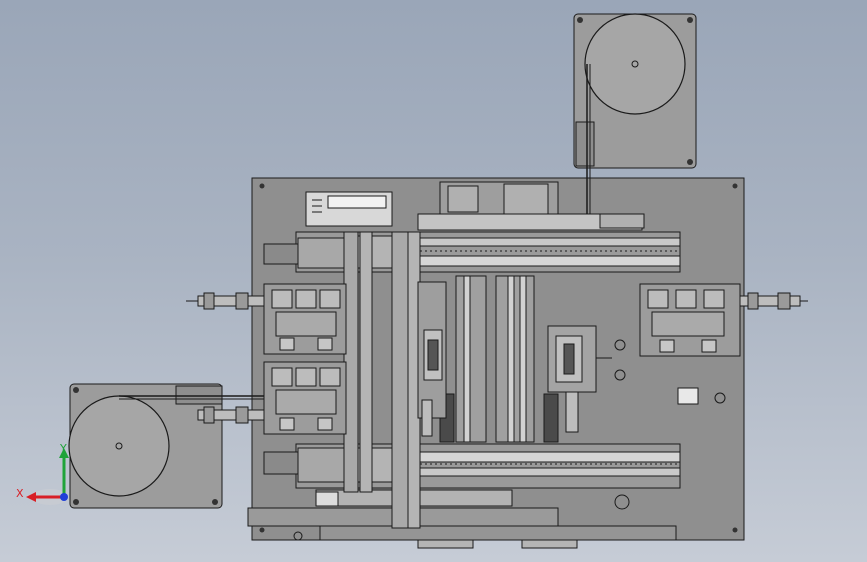  Describe the element at coordinates (472, 252) in the screenshot. I see `upper-linear-axis` at that location.